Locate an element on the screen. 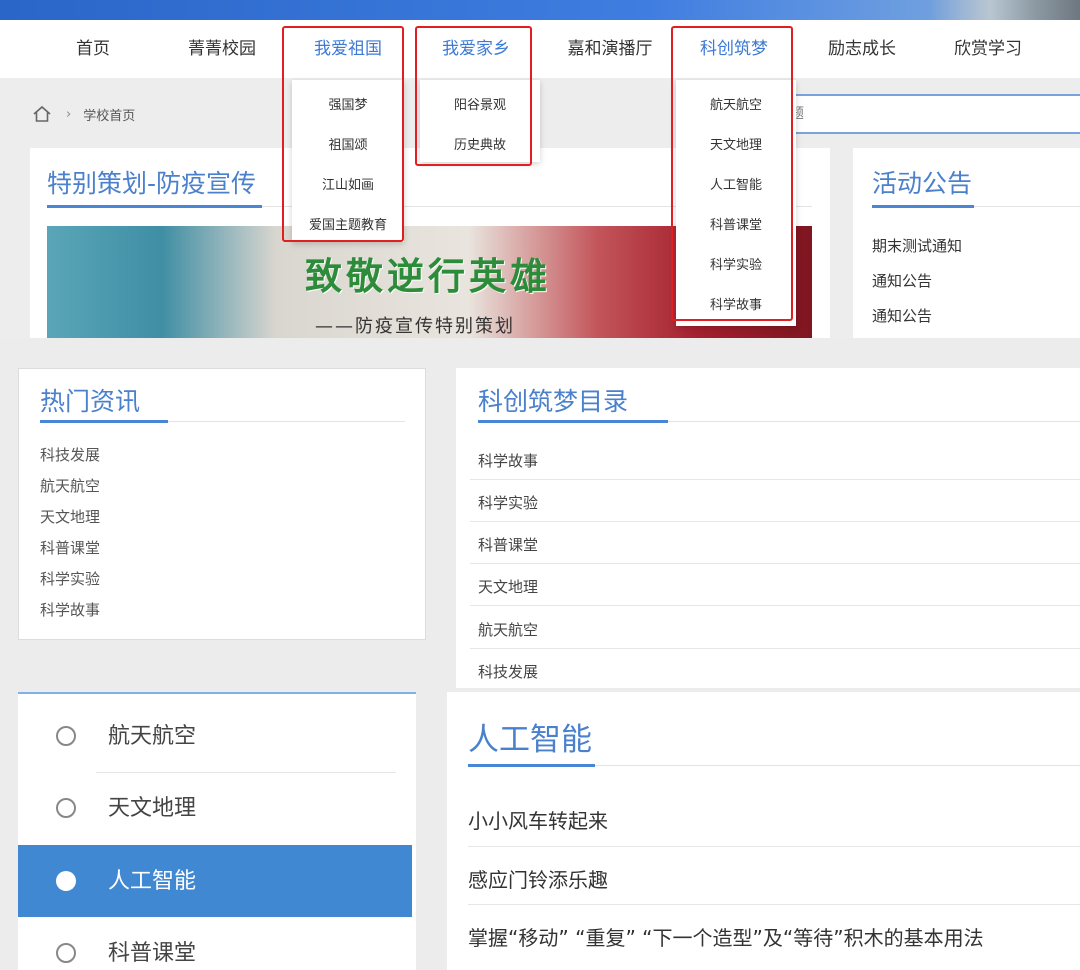 The image size is (1080, 970). notice-title: 活动公告 is located at coordinates (922, 182).